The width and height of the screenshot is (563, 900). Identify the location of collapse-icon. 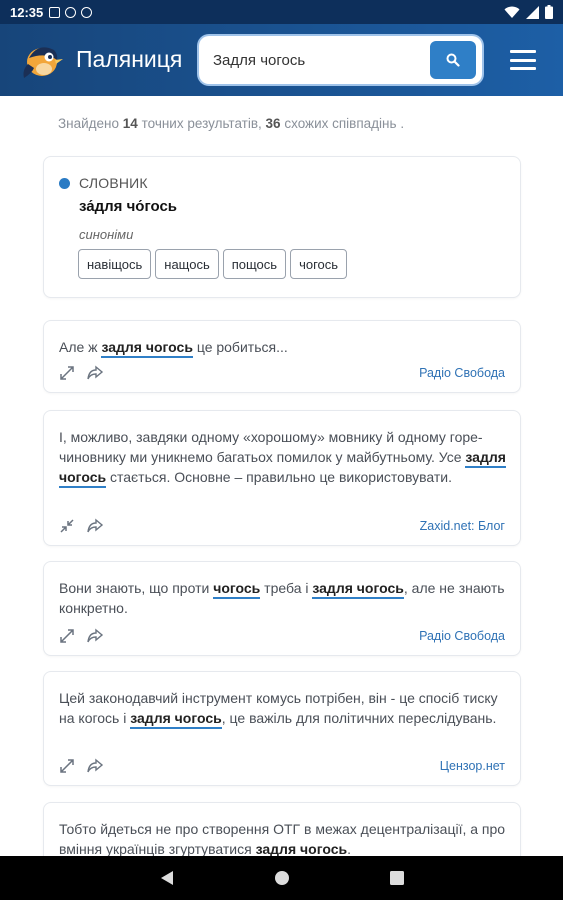
(67, 526).